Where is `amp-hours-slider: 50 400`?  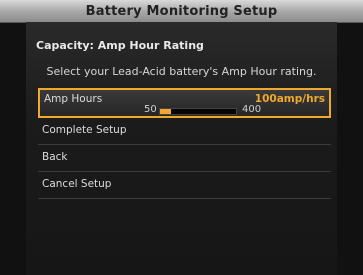
amp-hours-slider: 50 400 is located at coordinates (224, 110).